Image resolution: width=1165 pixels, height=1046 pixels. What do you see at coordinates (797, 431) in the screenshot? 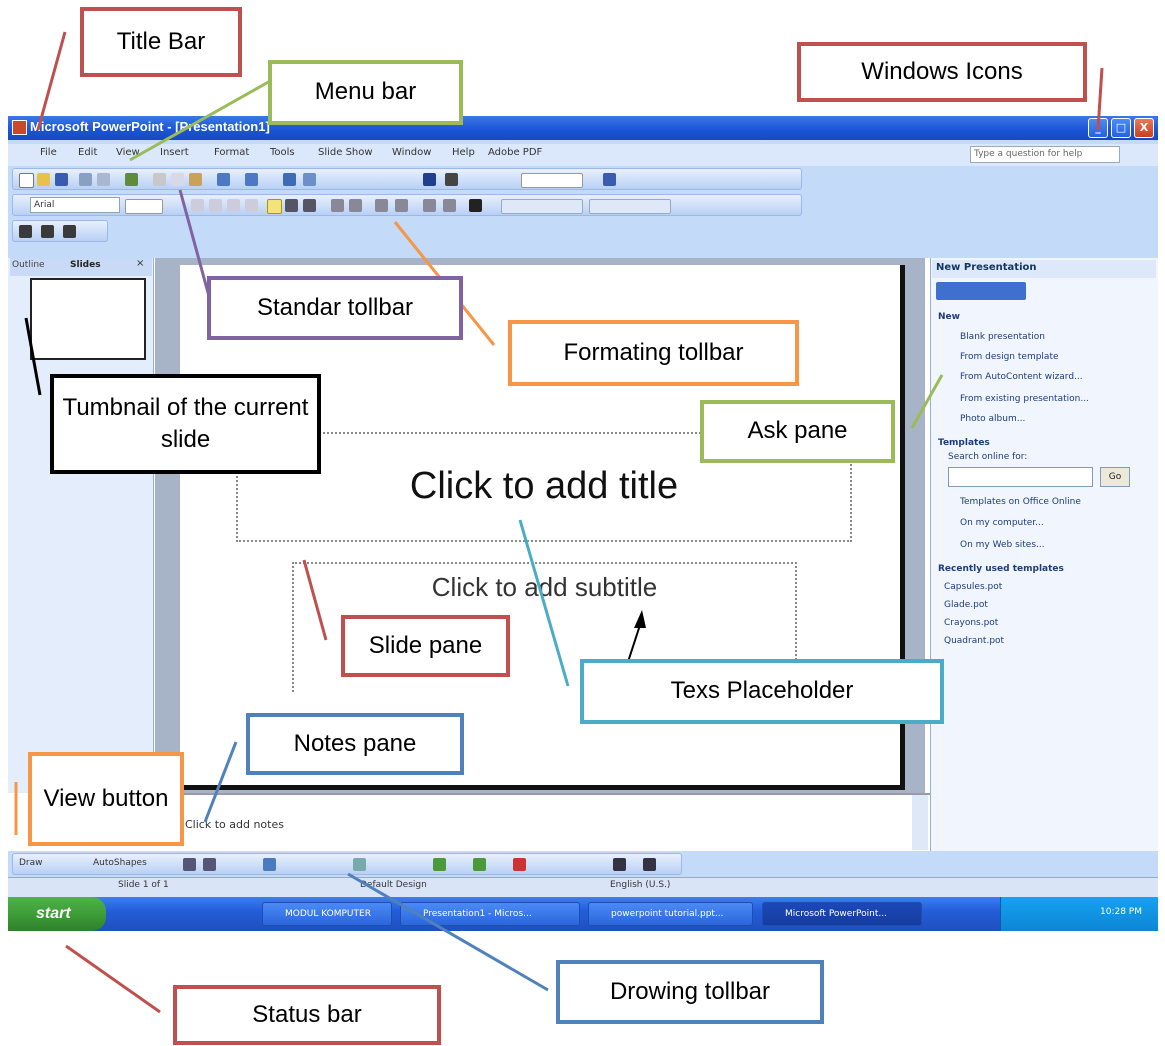
I see `callout-ask-pane: Ask pane` at bounding box center [797, 431].